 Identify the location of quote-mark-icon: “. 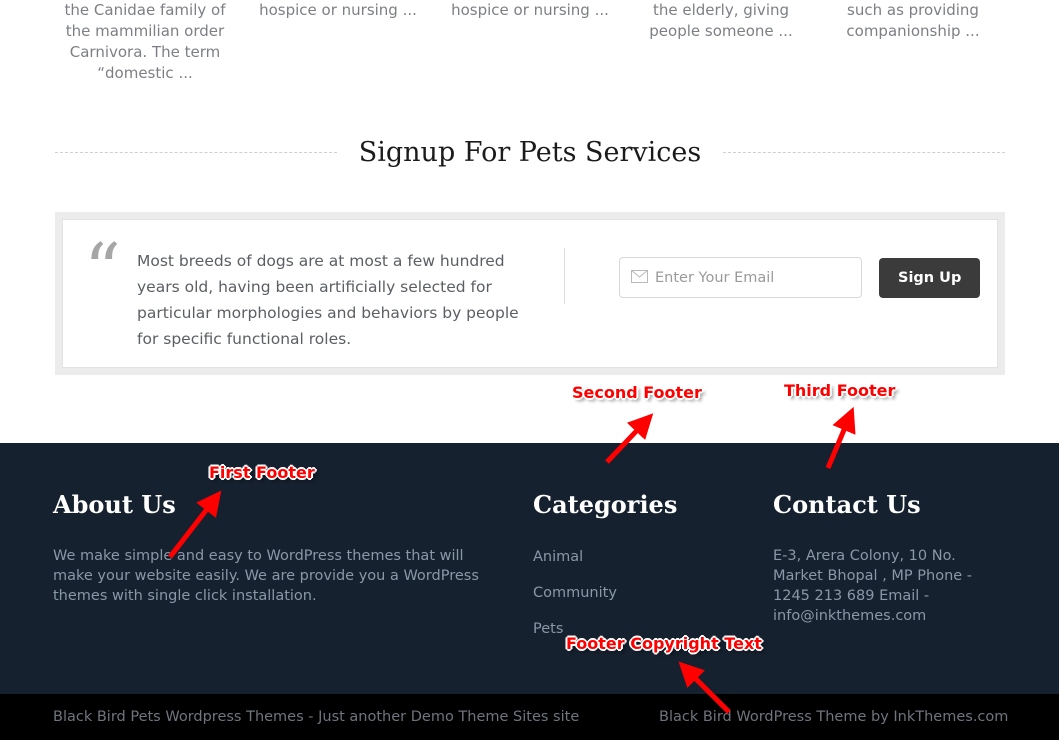
(102, 270).